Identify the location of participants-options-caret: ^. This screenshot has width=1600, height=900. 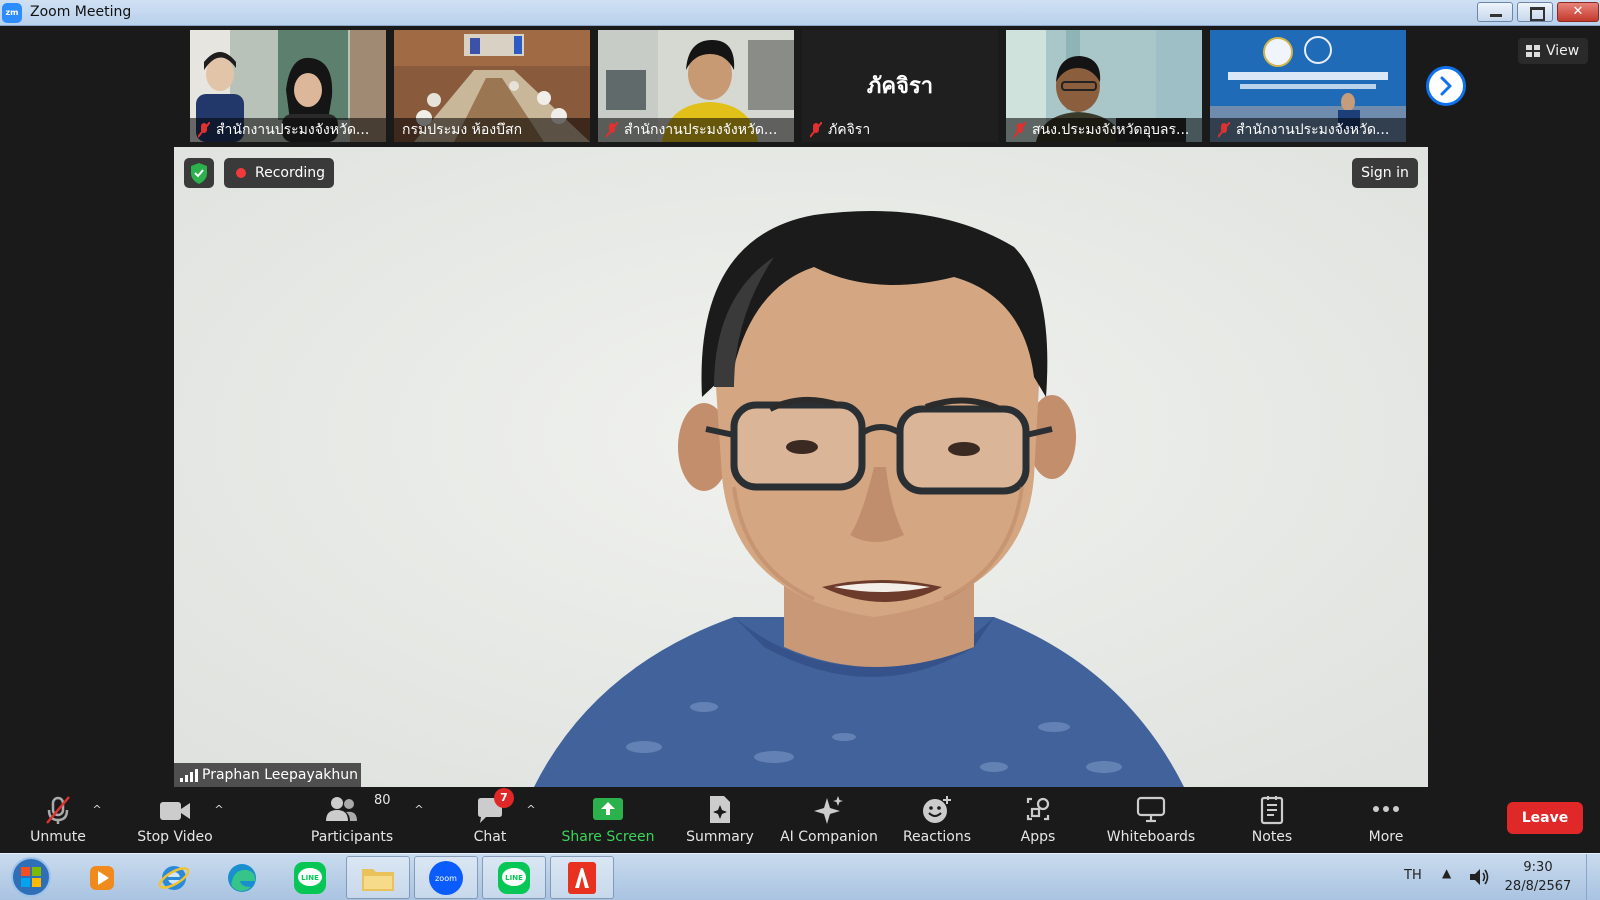
(419, 810).